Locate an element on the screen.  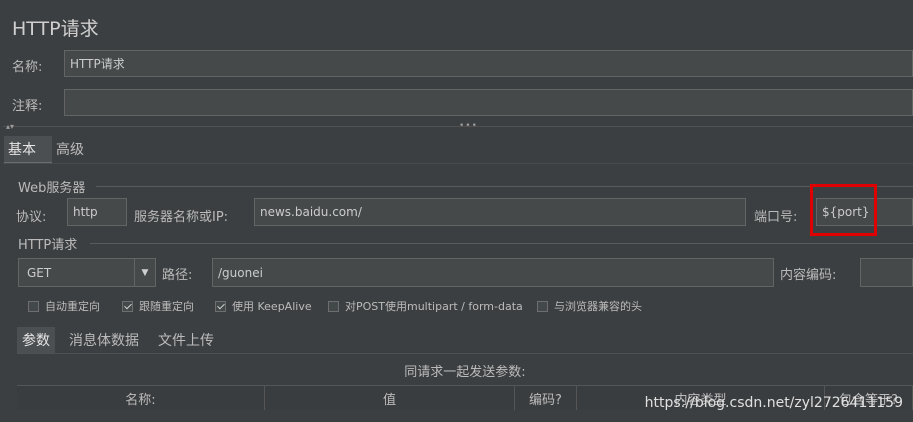
option-auto-redirect: 自动重定向 is located at coordinates (64, 306).